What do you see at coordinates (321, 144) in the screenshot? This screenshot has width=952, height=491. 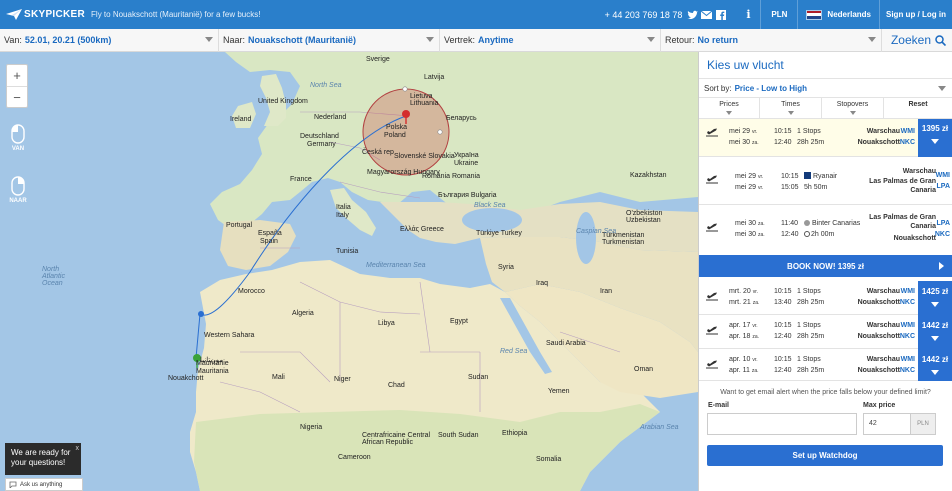 I see `map-label: Germany` at bounding box center [321, 144].